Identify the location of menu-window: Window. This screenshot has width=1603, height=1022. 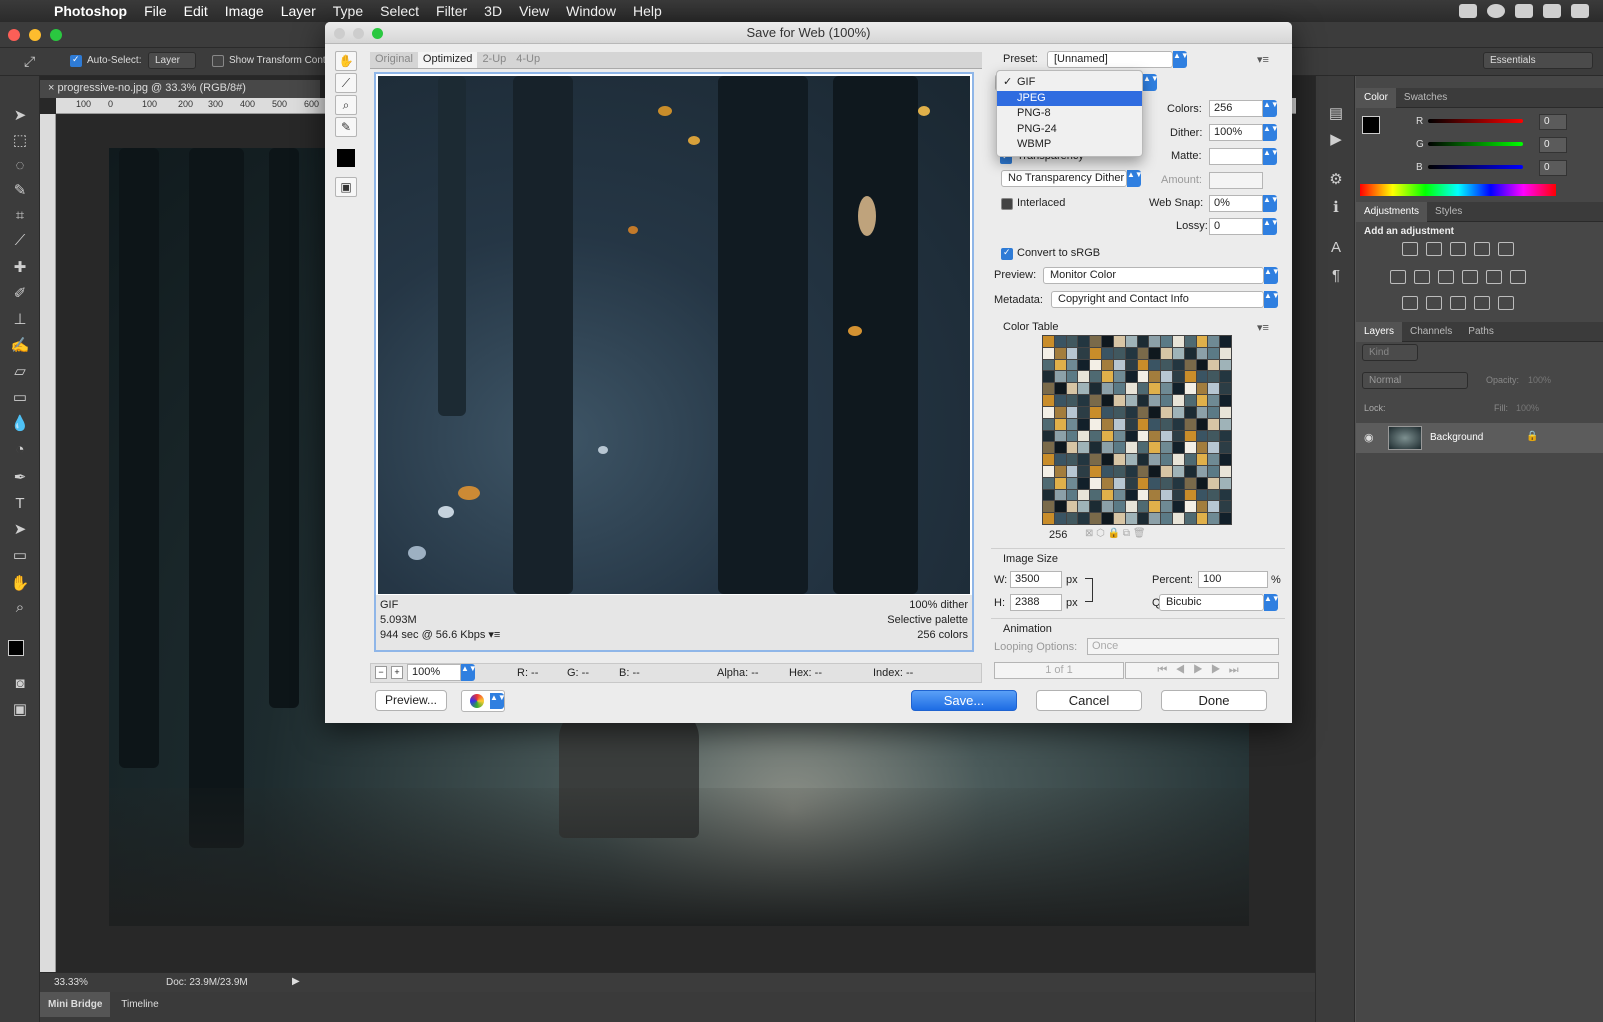
(591, 11).